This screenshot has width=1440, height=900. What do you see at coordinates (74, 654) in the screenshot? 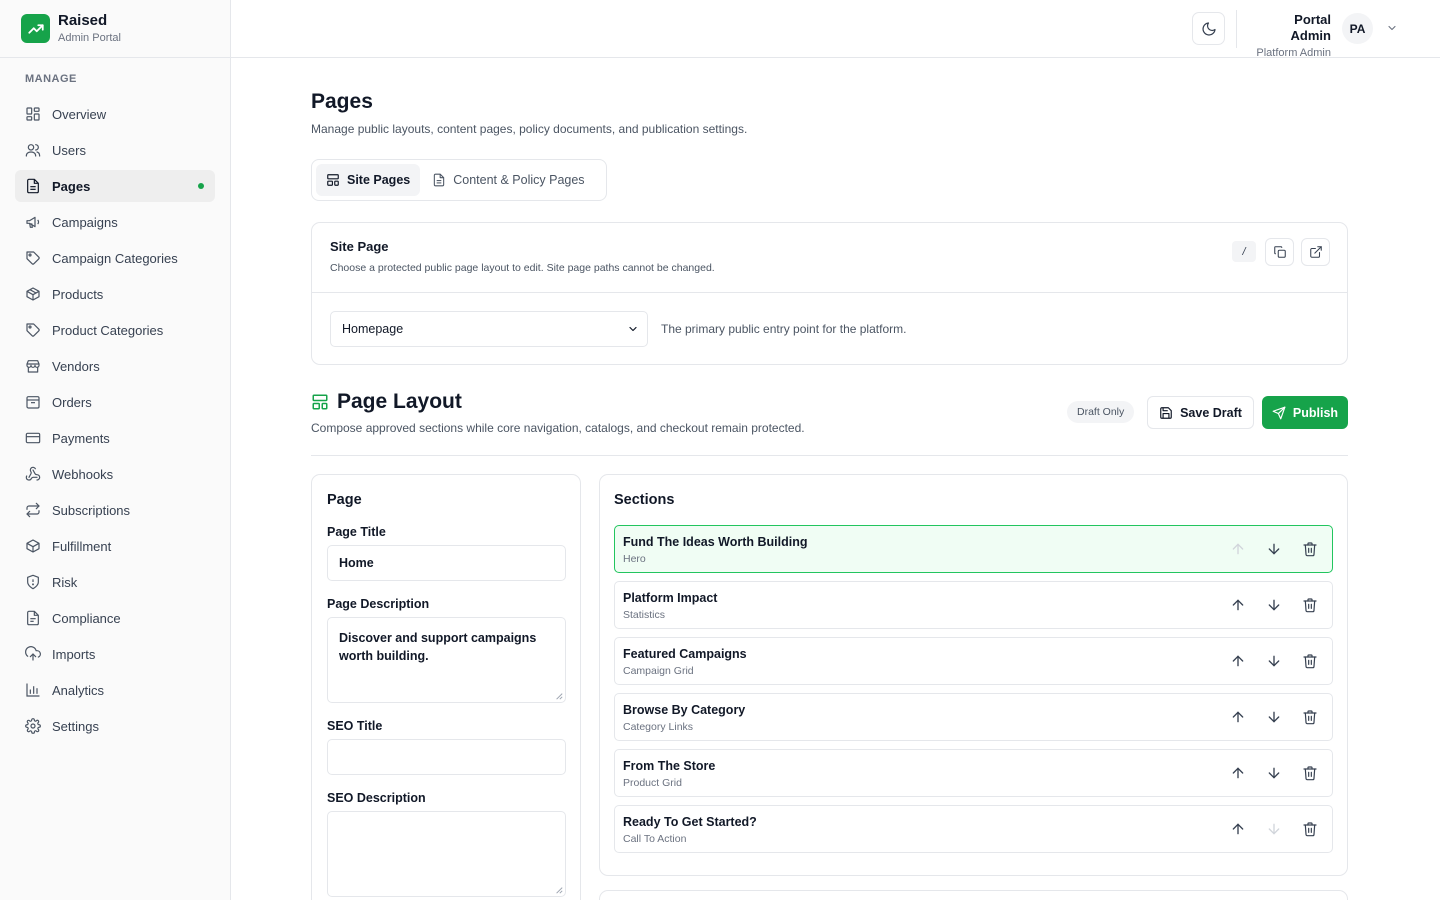
I see `sidebar-item-label: Imports` at bounding box center [74, 654].